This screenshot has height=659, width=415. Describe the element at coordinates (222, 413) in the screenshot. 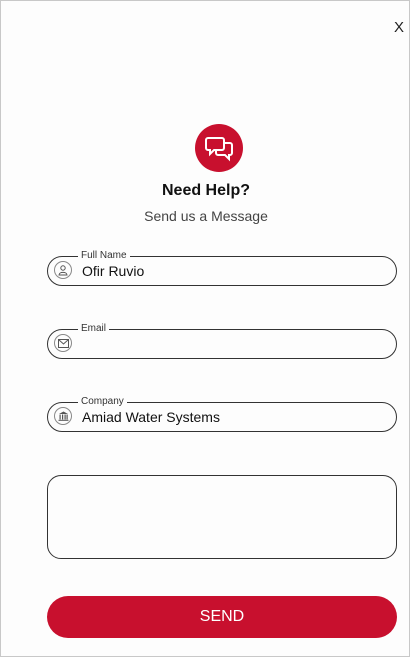

I see `company-field: Company Amiad Water Systems` at that location.